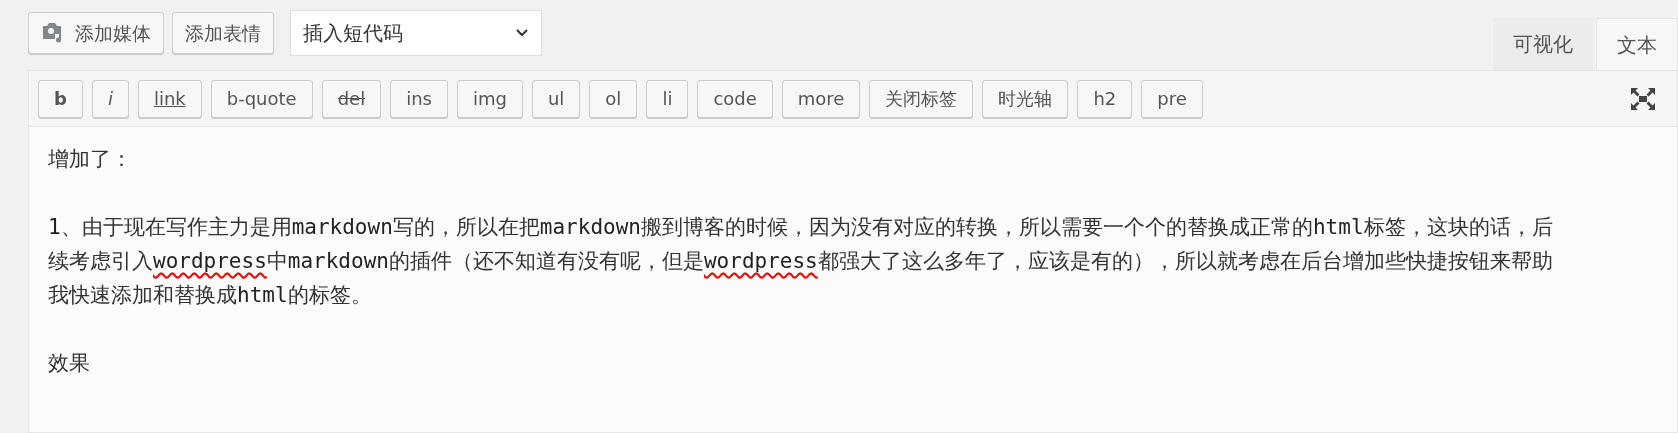  What do you see at coordinates (613, 98) in the screenshot?
I see `quicktag-button: ol` at bounding box center [613, 98].